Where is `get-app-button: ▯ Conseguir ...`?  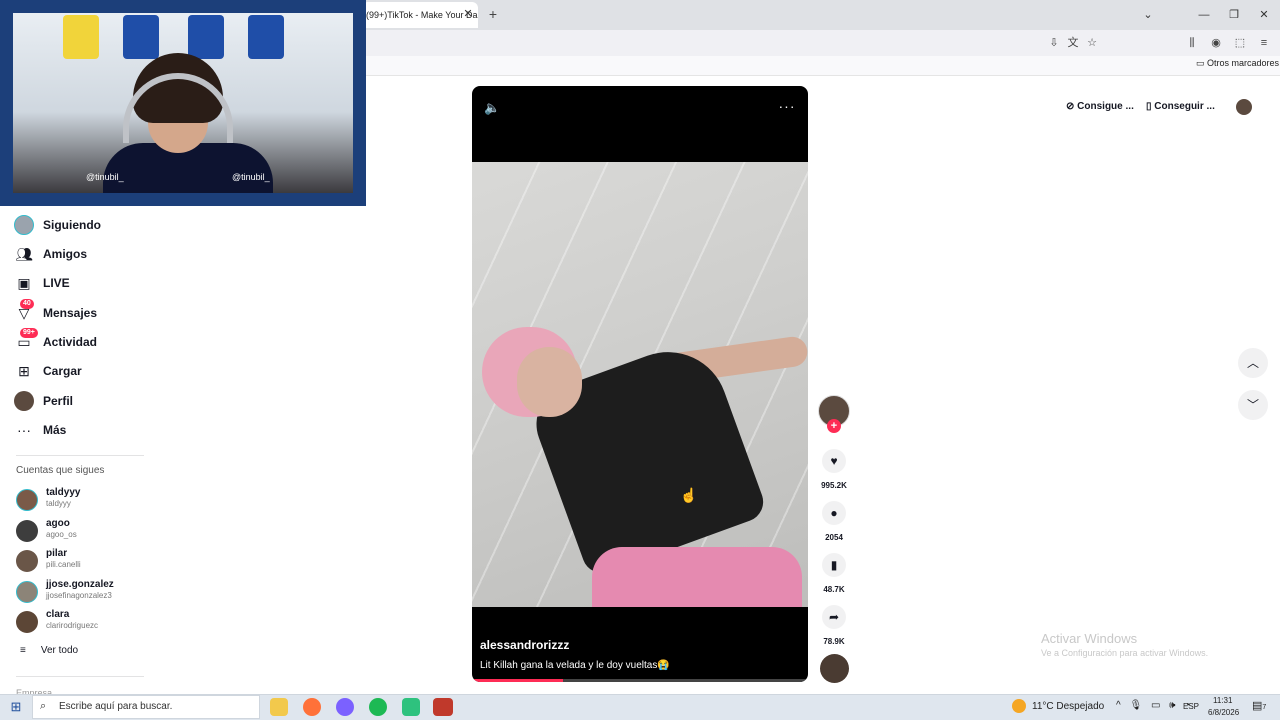 get-app-button: ▯ Conseguir ... is located at coordinates (1180, 107).